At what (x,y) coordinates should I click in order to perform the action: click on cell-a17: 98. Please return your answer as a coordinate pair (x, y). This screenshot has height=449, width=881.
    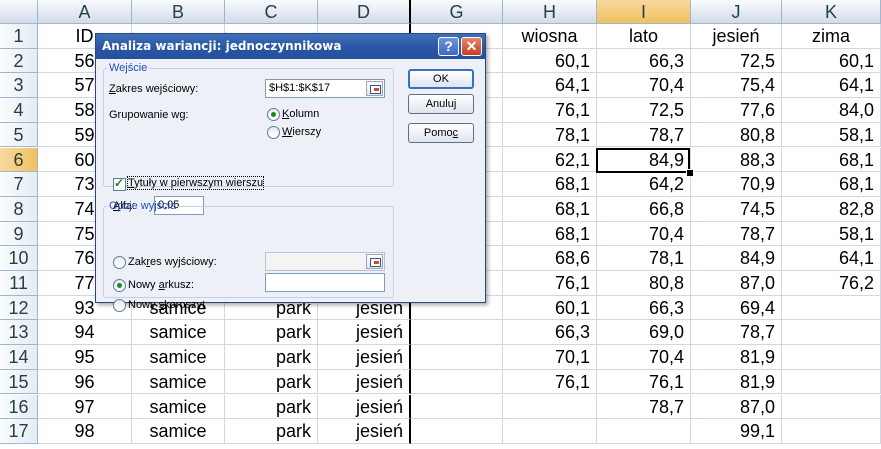
    Looking at the image, I should click on (85, 431).